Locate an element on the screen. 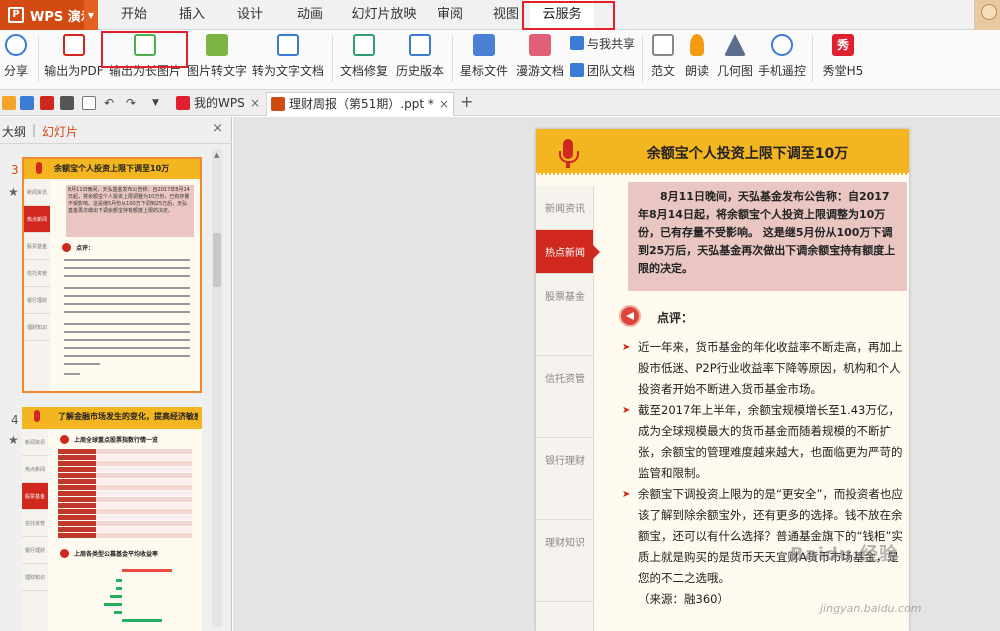 This screenshot has height=631, width=1000. phone-remote-button: 手机遥控 is located at coordinates (782, 59).